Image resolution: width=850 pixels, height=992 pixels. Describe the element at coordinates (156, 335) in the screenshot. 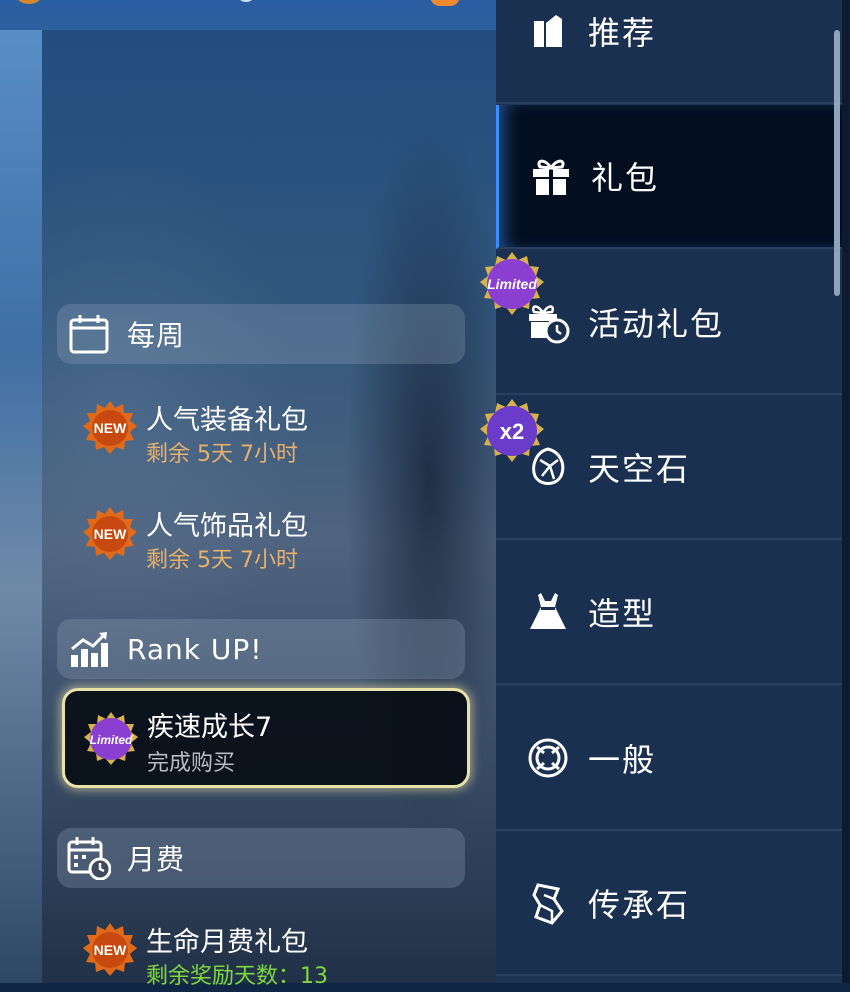

I see `section-title: 每周` at that location.